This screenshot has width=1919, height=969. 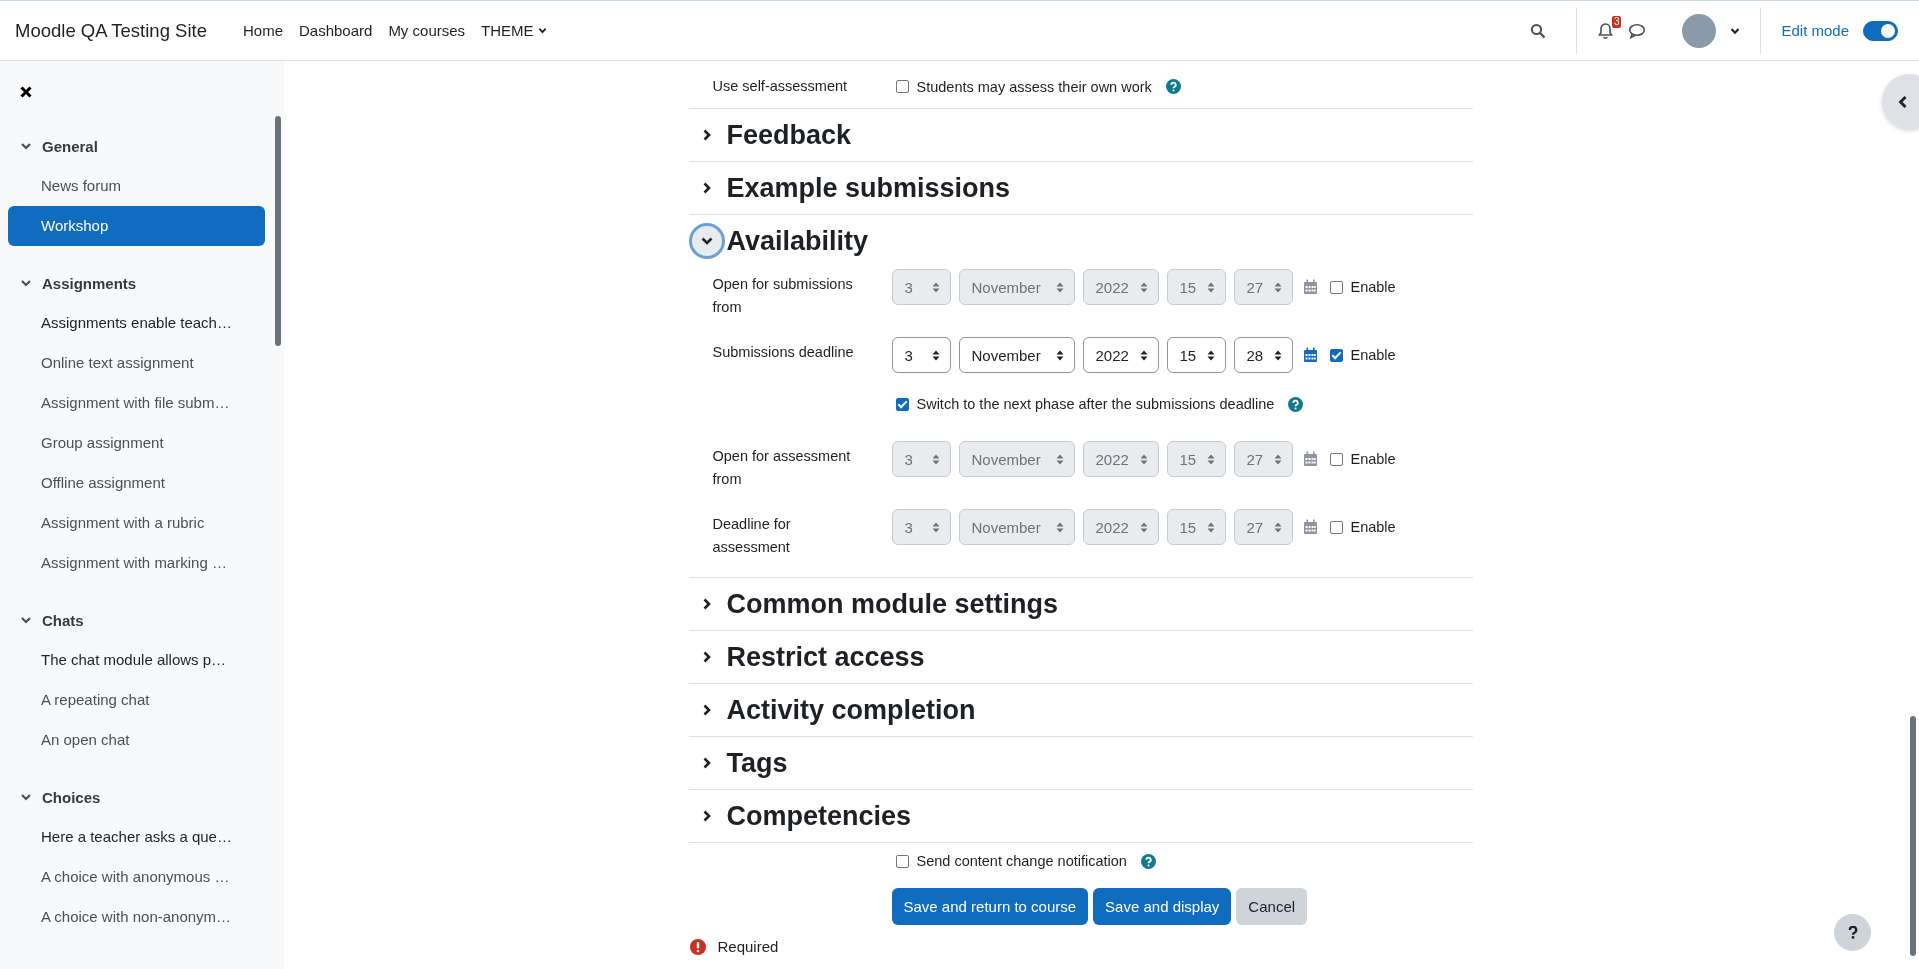 What do you see at coordinates (825, 657) in the screenshot?
I see `section-heading: Restrict access` at bounding box center [825, 657].